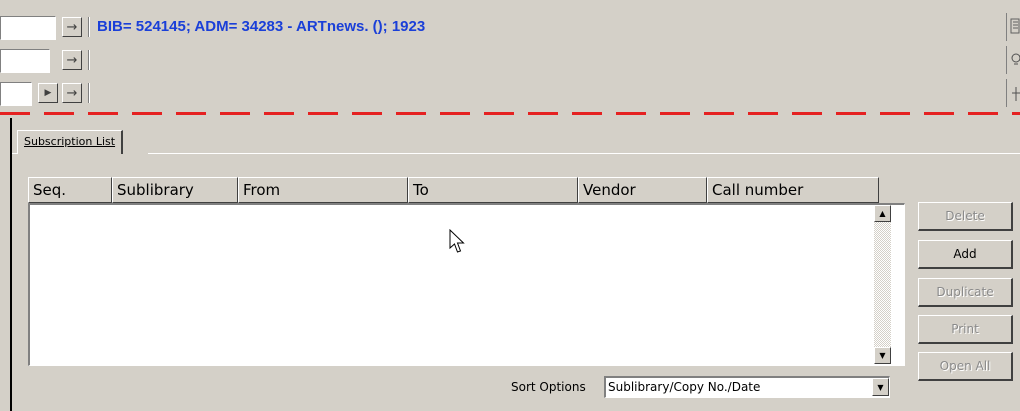 Image resolution: width=1020 pixels, height=411 pixels. What do you see at coordinates (1016, 94) in the screenshot?
I see `tool-icon` at bounding box center [1016, 94].